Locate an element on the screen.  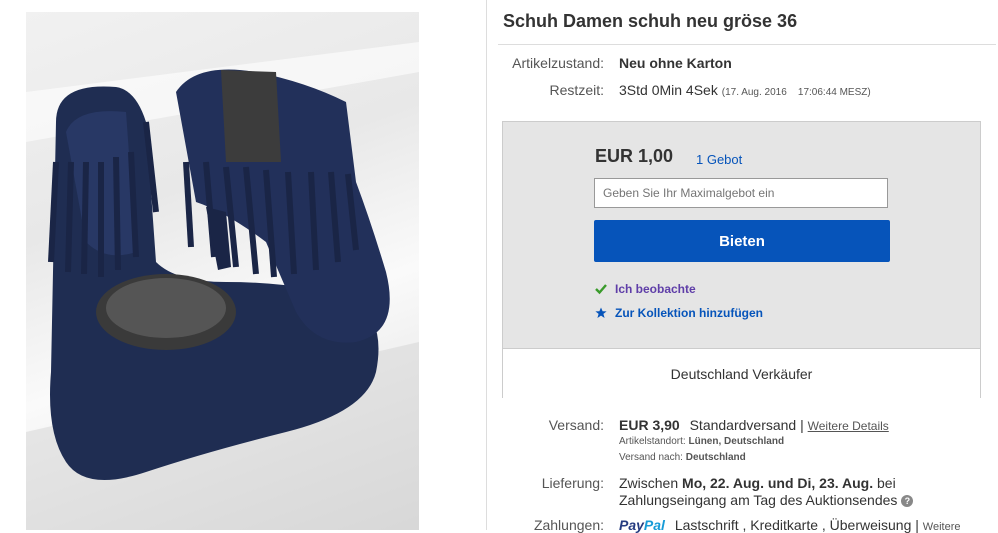
item-location-value: Lünen, Deutschland is located at coordinates (736, 441).